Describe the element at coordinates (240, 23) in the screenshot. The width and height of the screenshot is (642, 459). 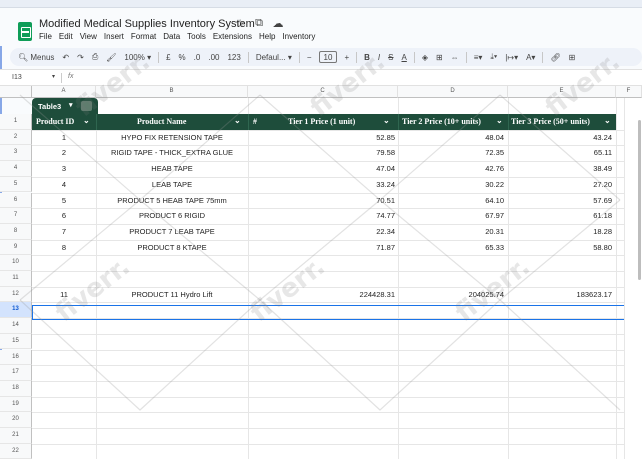
I see `star-icon: ☆` at that location.